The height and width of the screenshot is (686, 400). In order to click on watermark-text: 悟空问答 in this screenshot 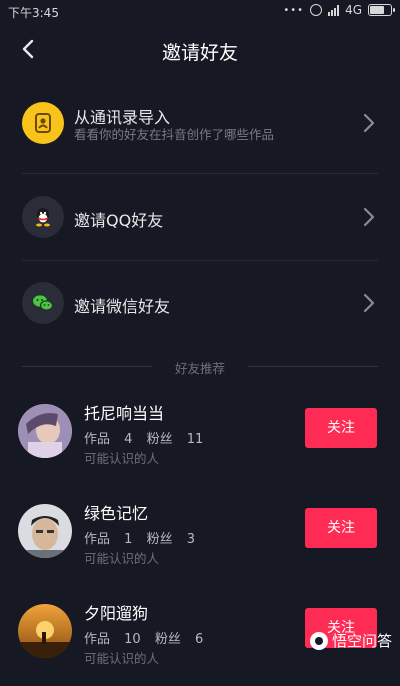, I will do `click(361, 641)`.